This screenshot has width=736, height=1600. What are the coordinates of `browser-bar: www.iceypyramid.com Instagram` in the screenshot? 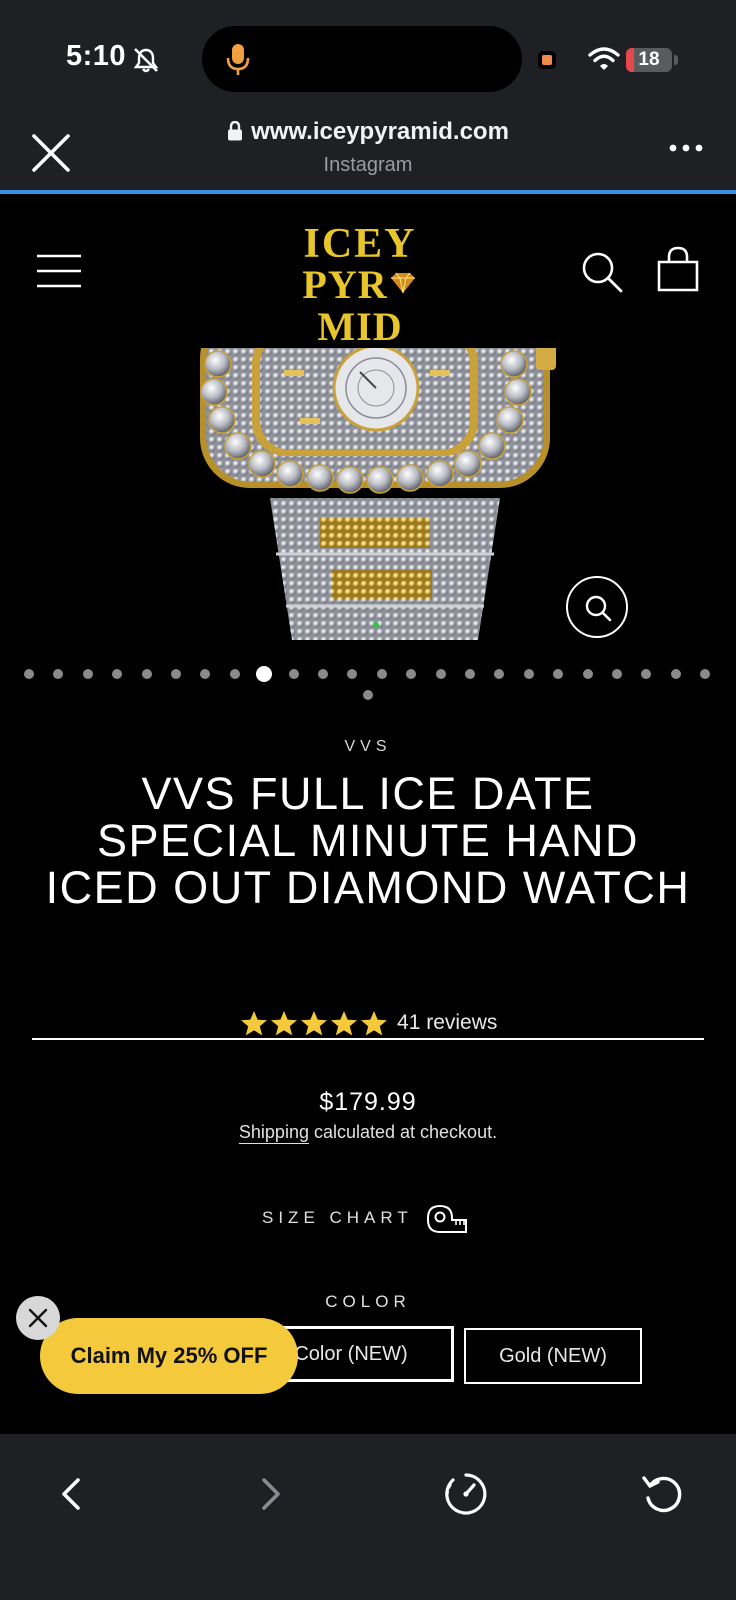 It's located at (368, 152).